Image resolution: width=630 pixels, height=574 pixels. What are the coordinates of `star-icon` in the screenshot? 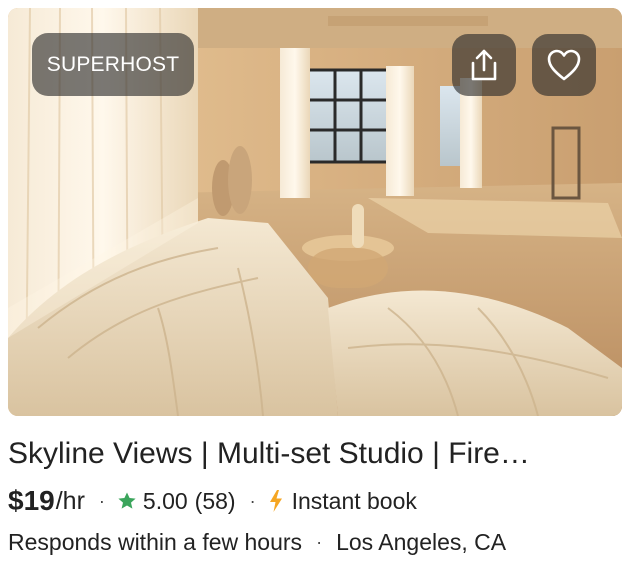 It's located at (127, 501).